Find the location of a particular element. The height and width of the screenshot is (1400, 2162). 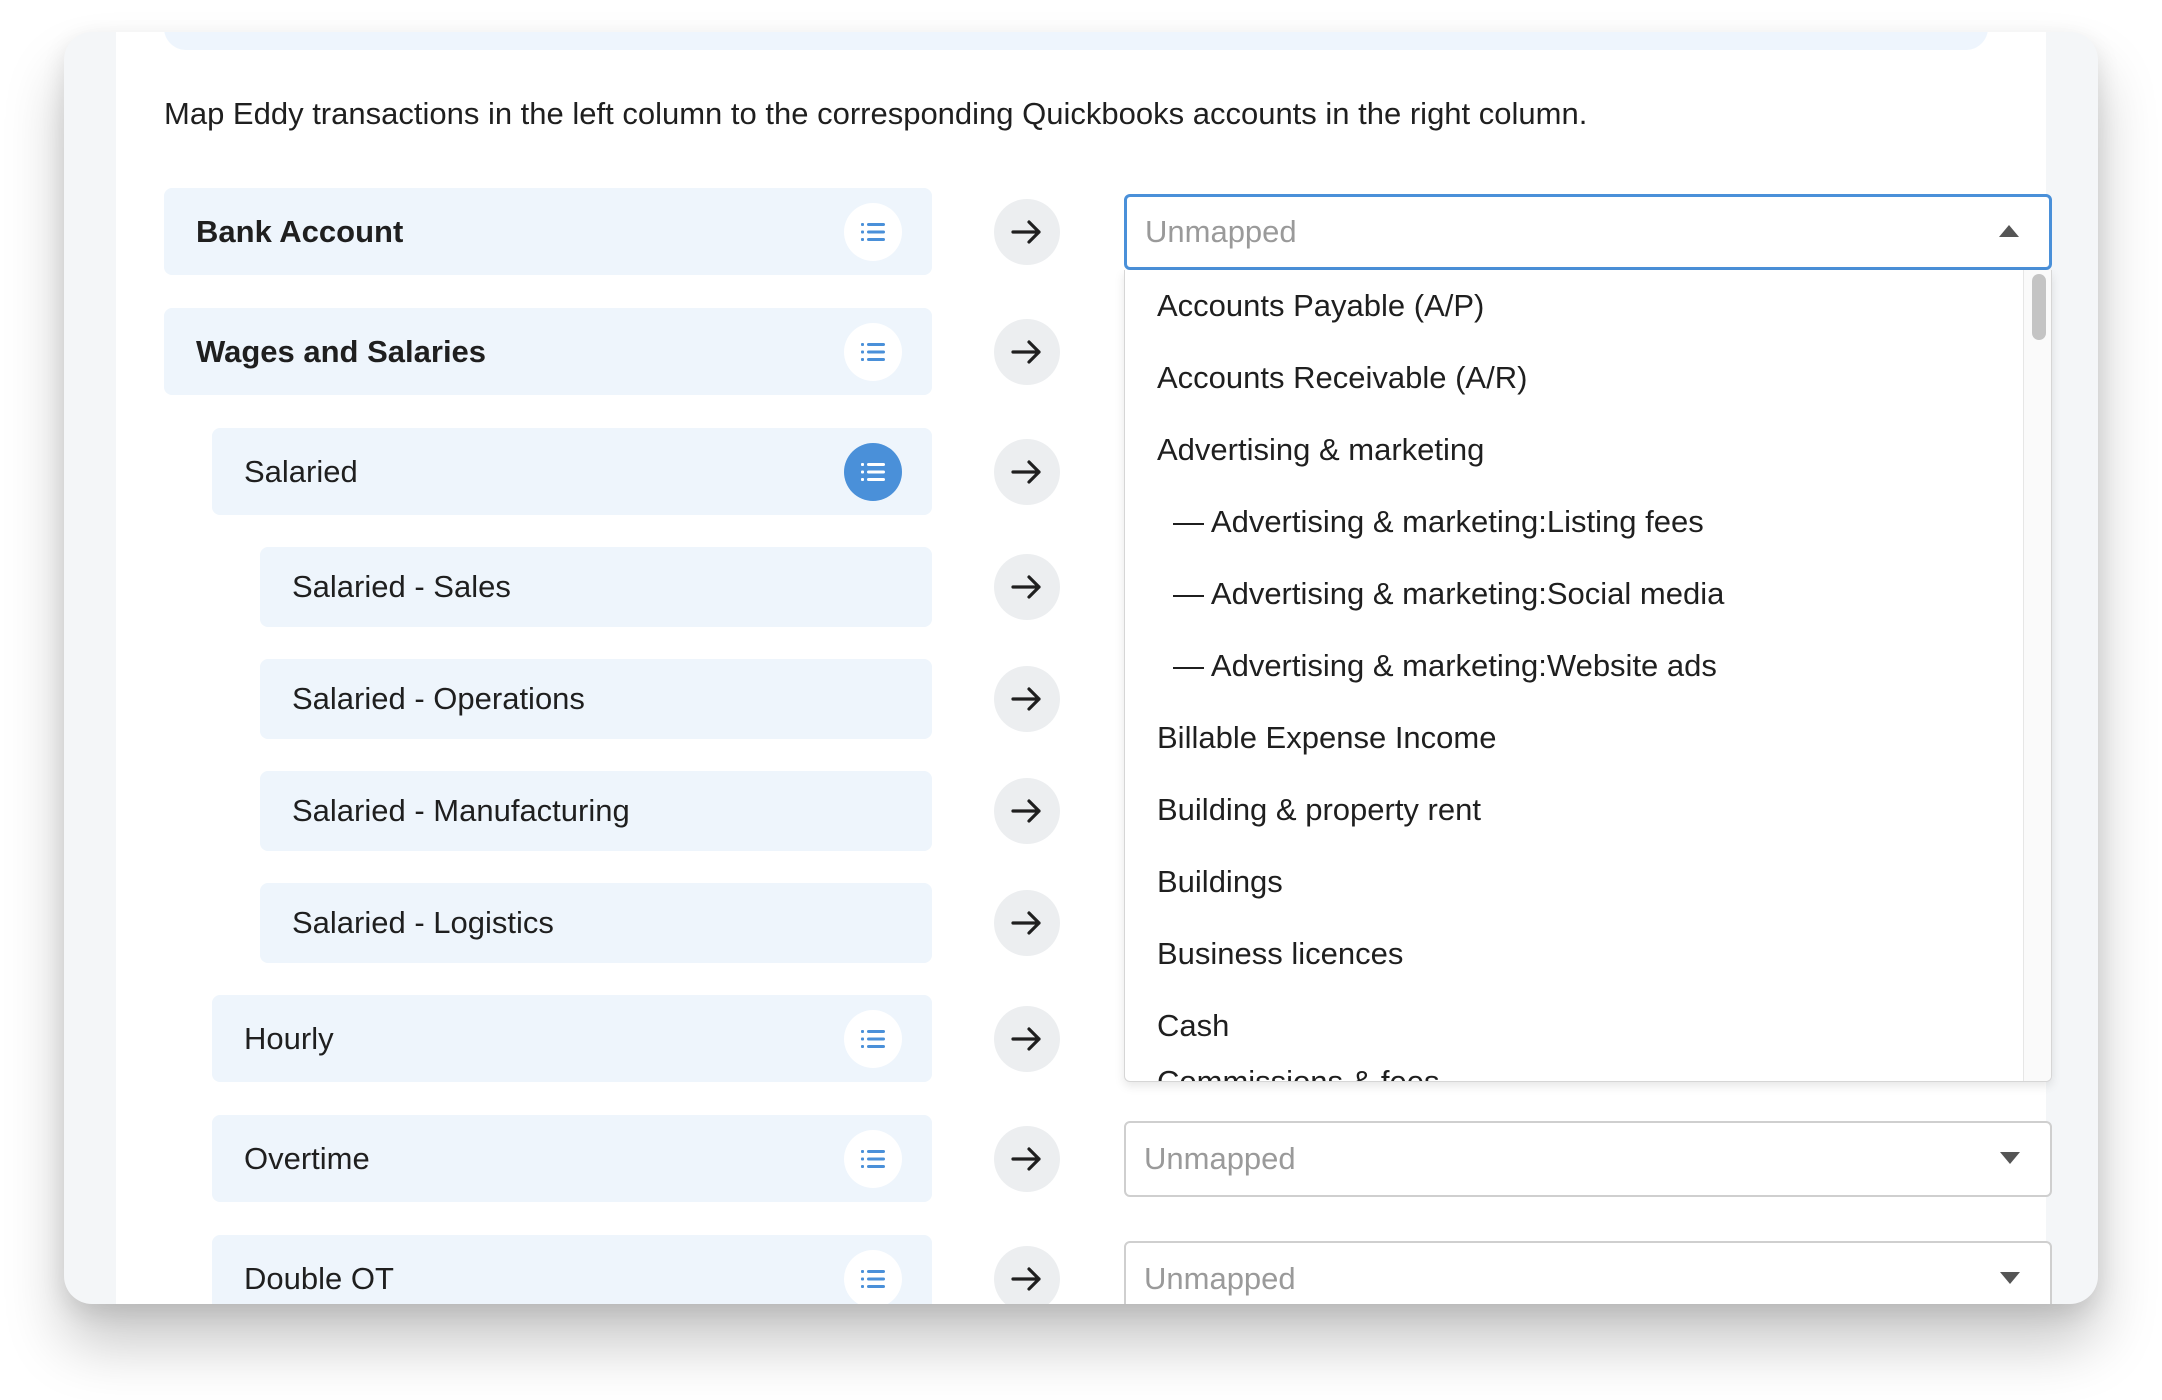

dropdown-scrollbar is located at coordinates (2037, 675).